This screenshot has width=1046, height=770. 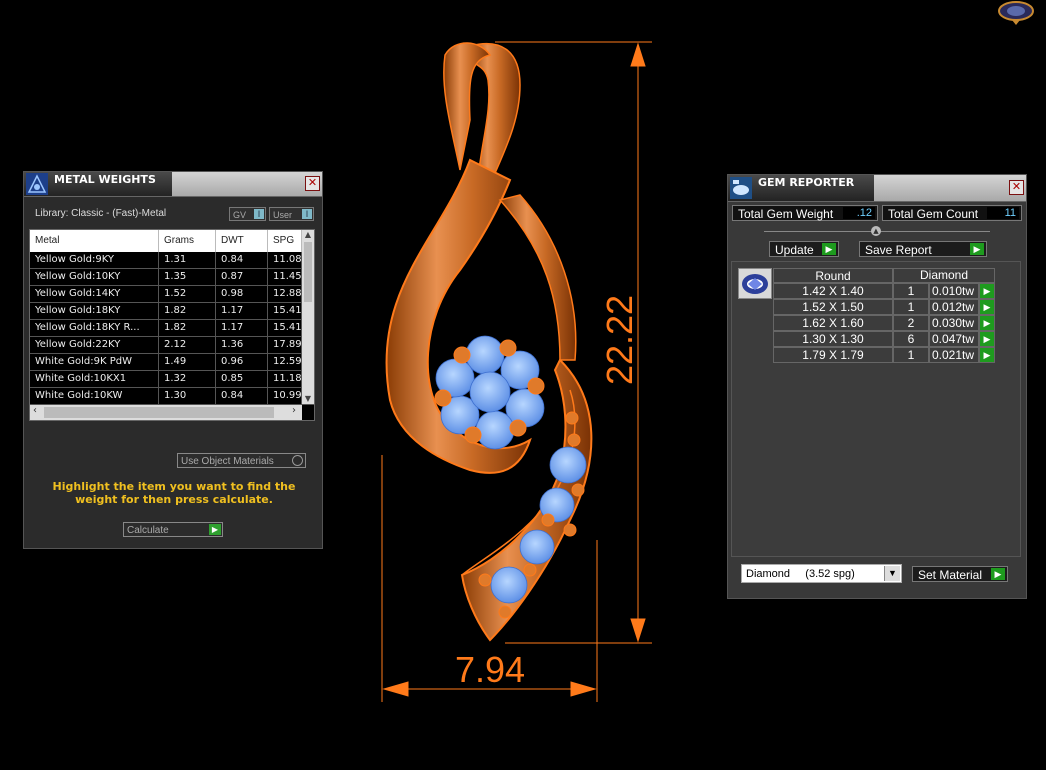 What do you see at coordinates (187, 294) in the screenshot?
I see `table-cell: 1.52` at bounding box center [187, 294].